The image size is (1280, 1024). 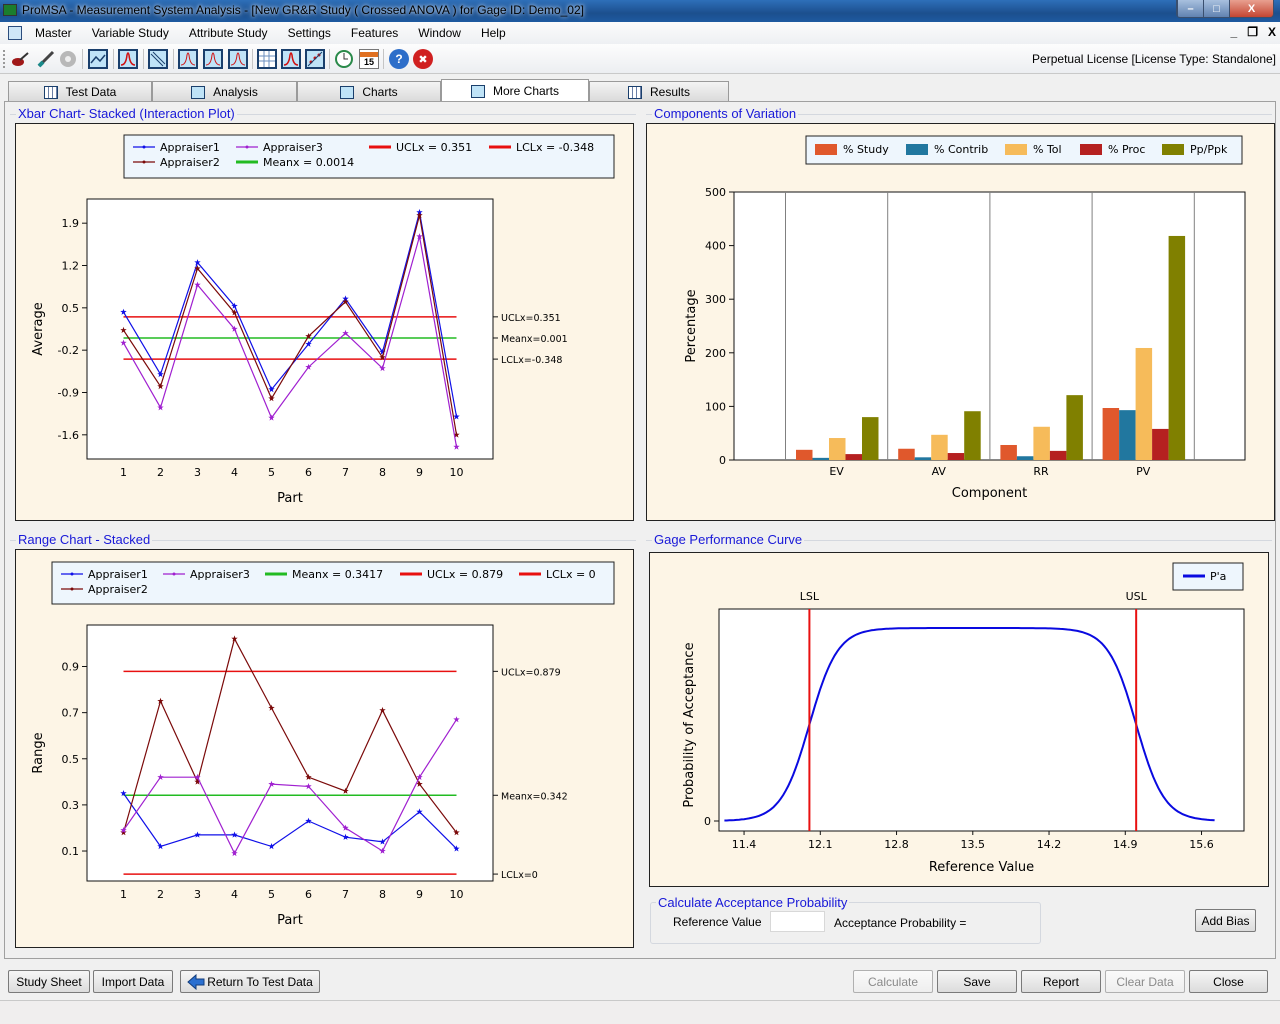 I want to click on restore-button: □, so click(x=1216, y=8).